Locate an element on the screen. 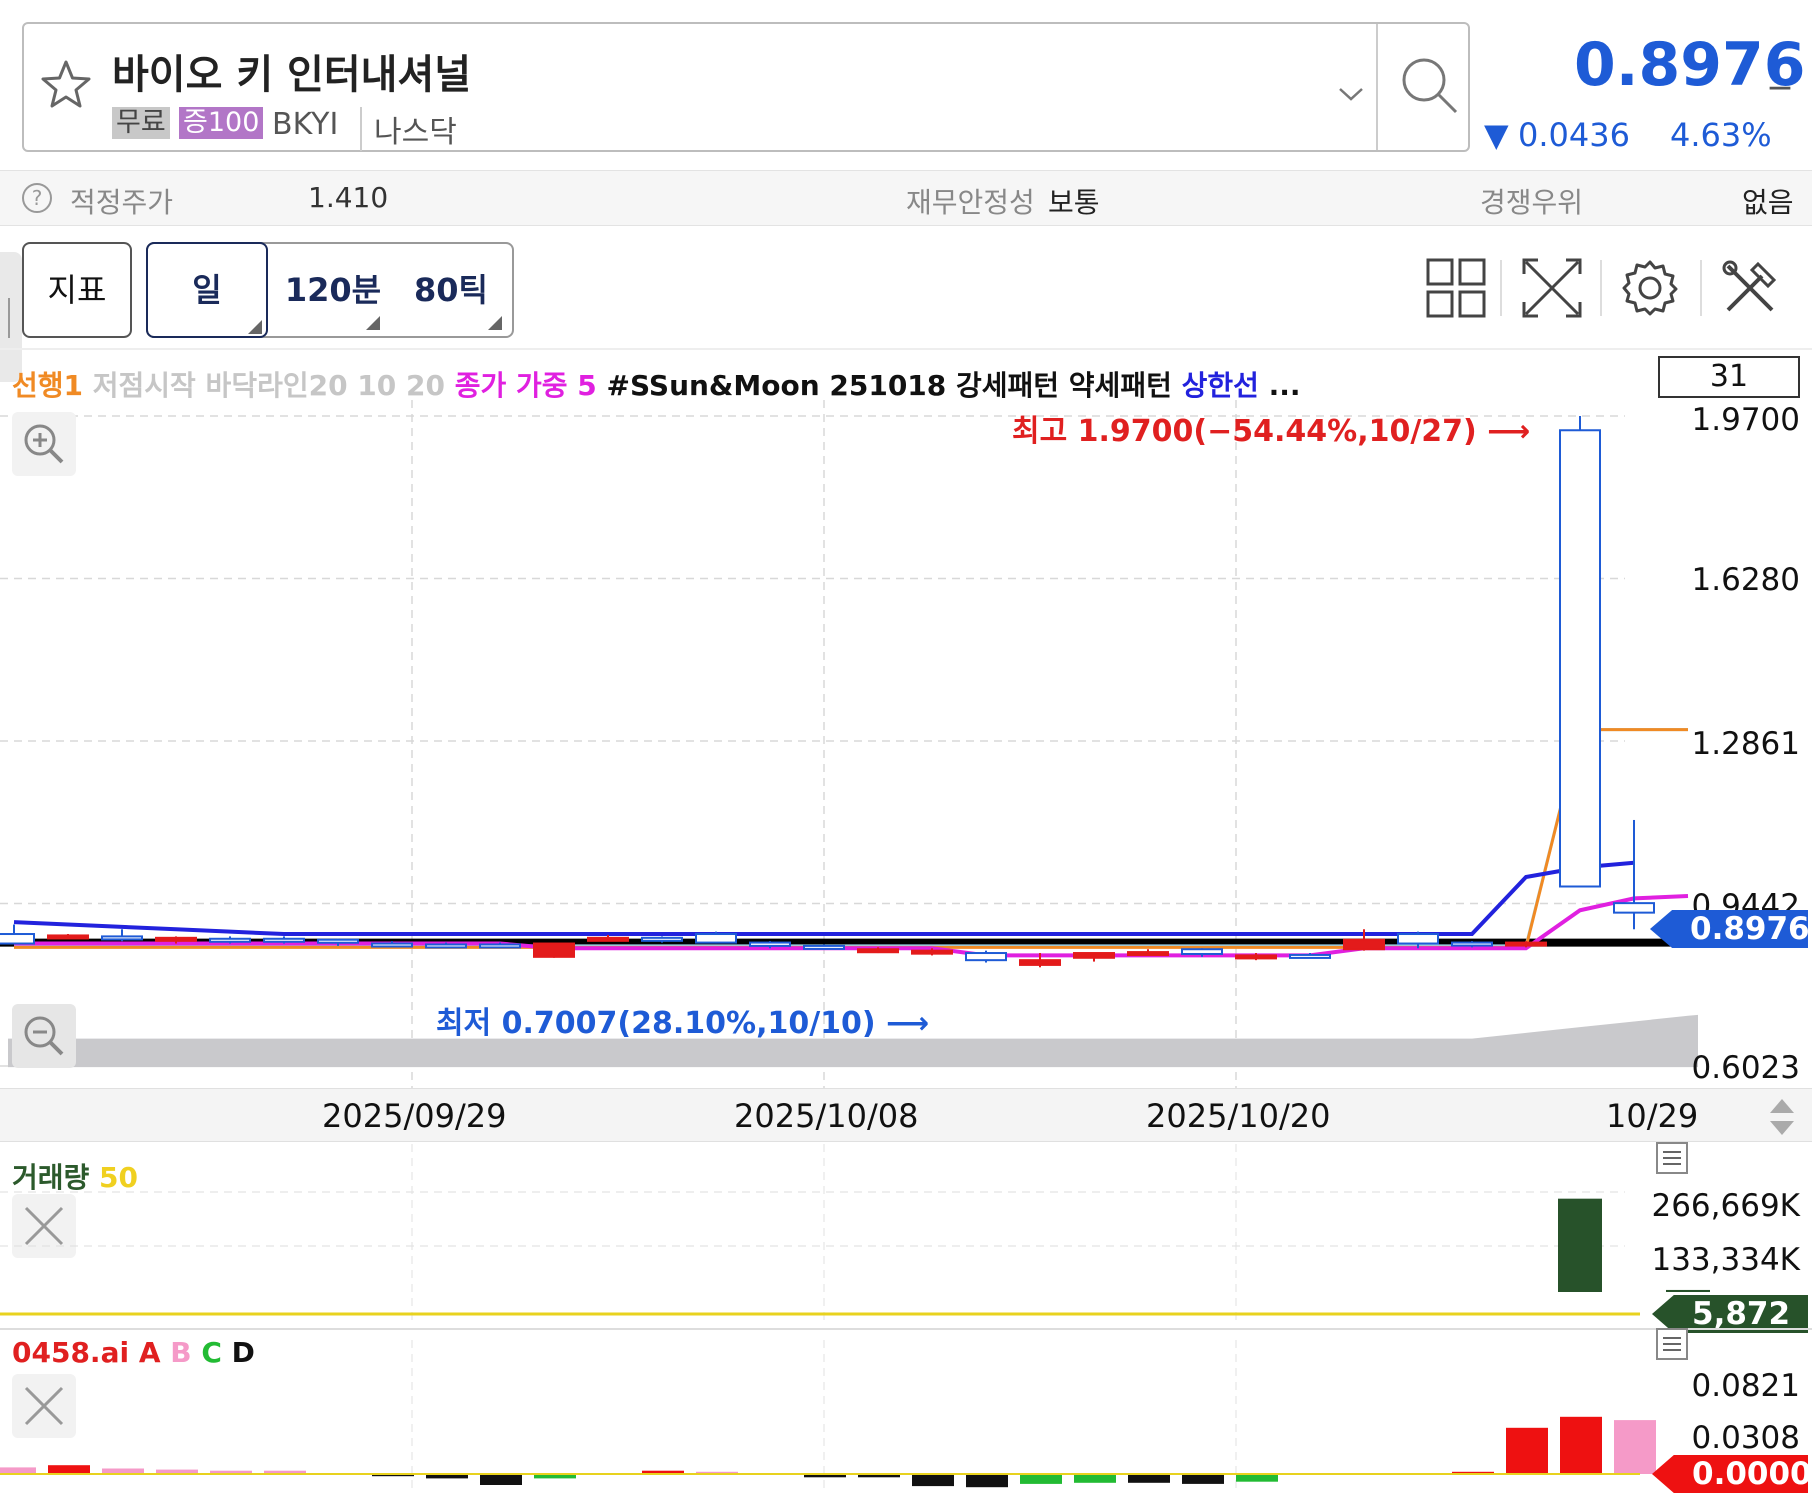 This screenshot has width=1812, height=1493. side-drawer-handle is located at coordinates (11, 317).